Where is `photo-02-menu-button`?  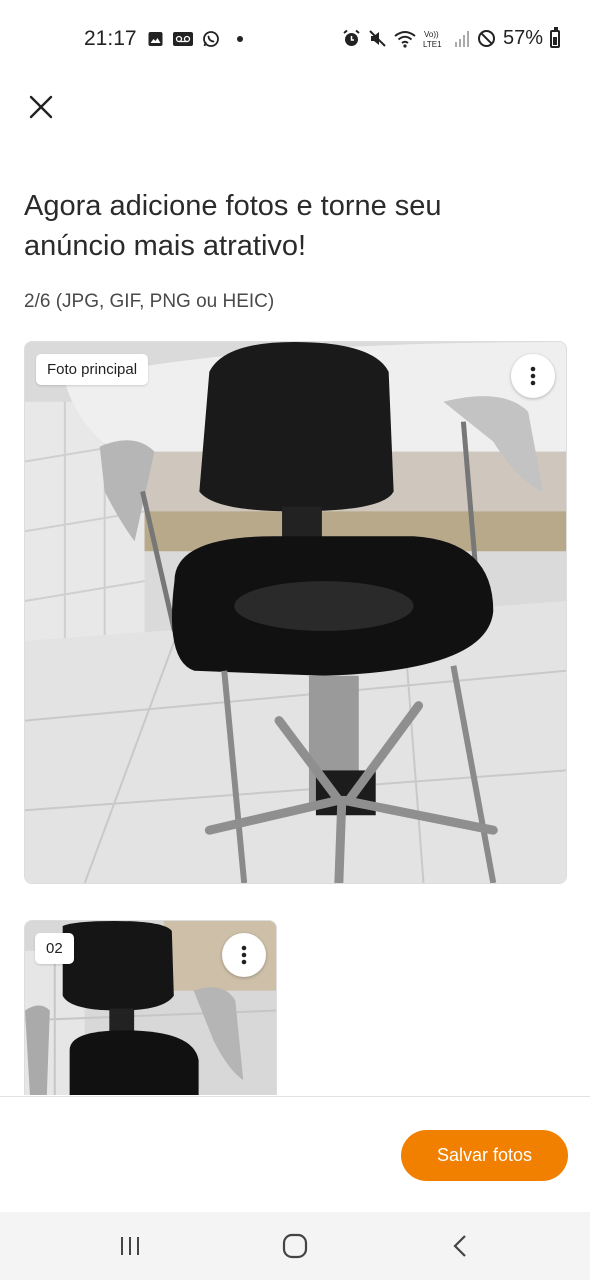
photo-02-menu-button is located at coordinates (244, 955).